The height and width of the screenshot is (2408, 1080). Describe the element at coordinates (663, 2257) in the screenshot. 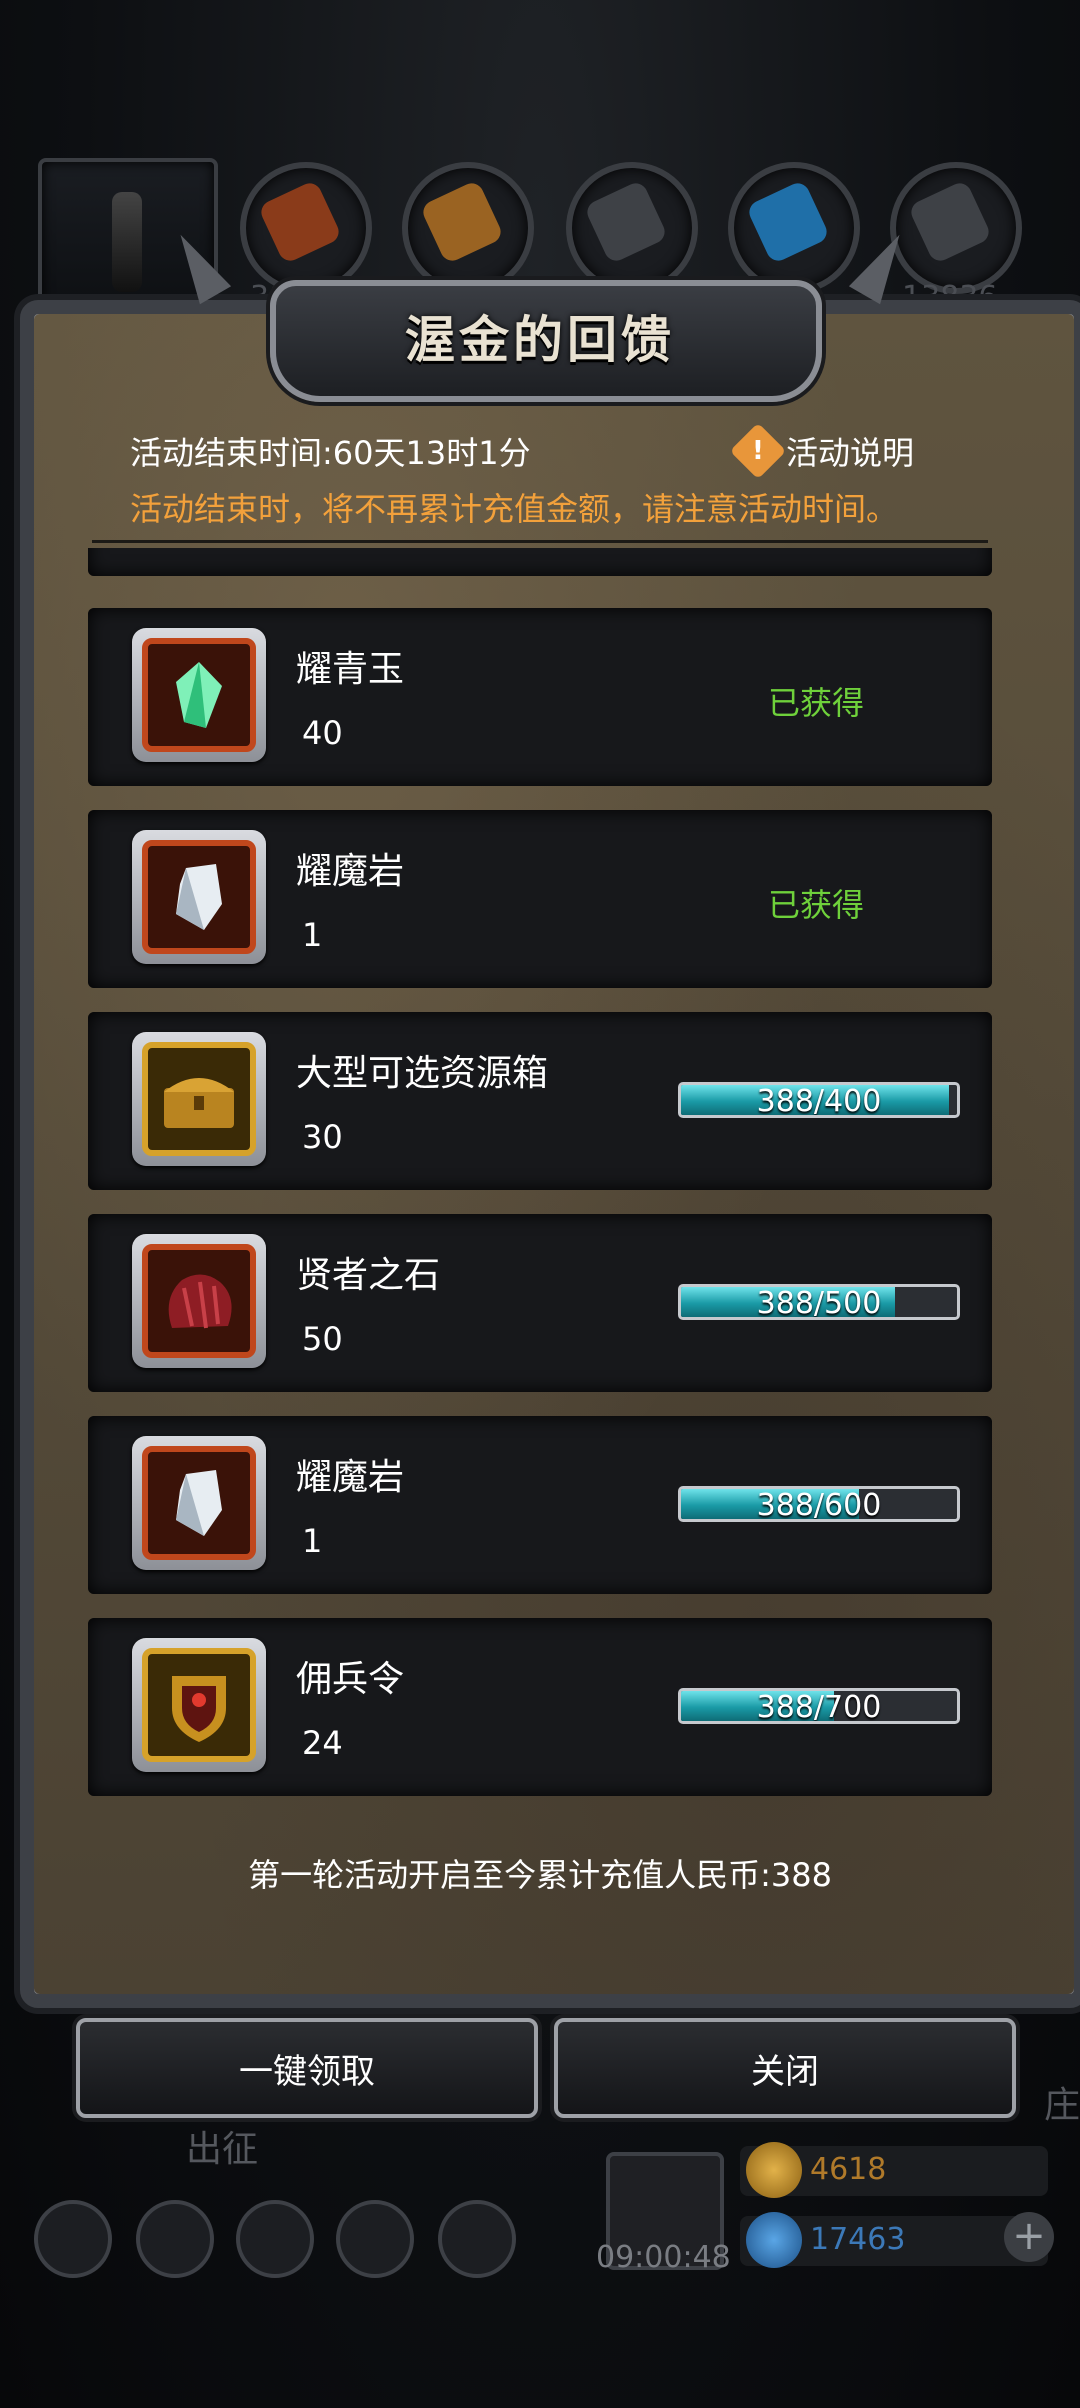

I see `gift-timer: 09:00:48` at that location.